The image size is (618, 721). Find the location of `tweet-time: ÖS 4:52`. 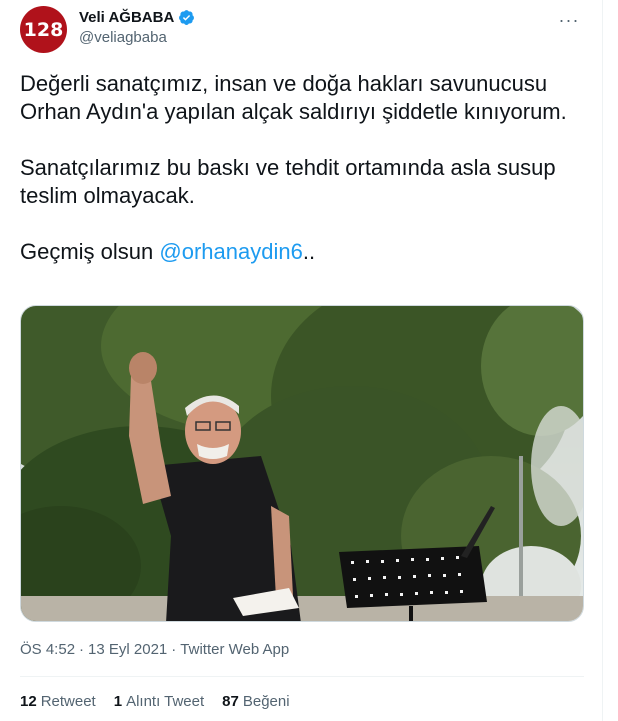

tweet-time: ÖS 4:52 is located at coordinates (47, 649).